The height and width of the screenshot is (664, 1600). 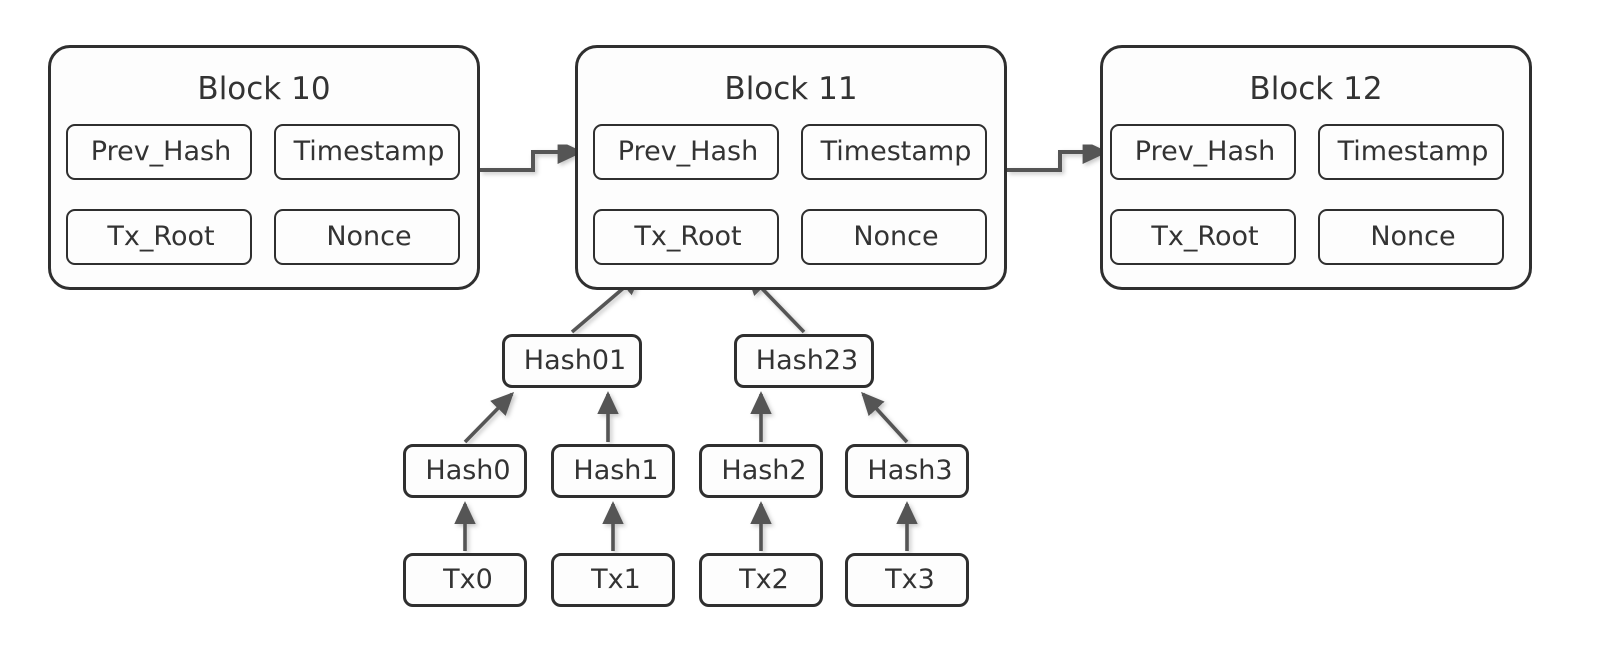 I want to click on merkle-node-label: Hash0, so click(x=468, y=470).